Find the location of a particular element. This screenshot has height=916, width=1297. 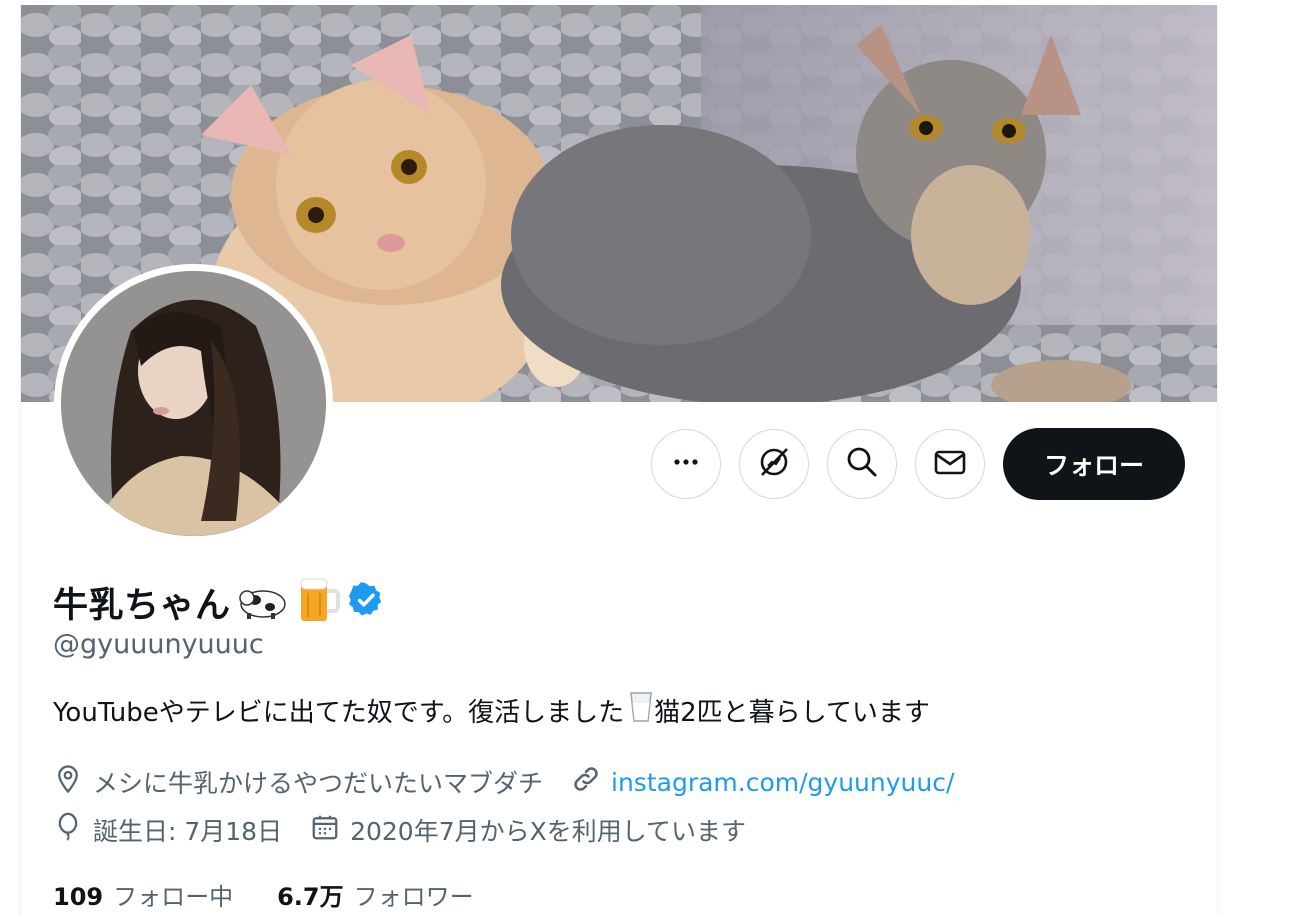

search-button is located at coordinates (862, 464).